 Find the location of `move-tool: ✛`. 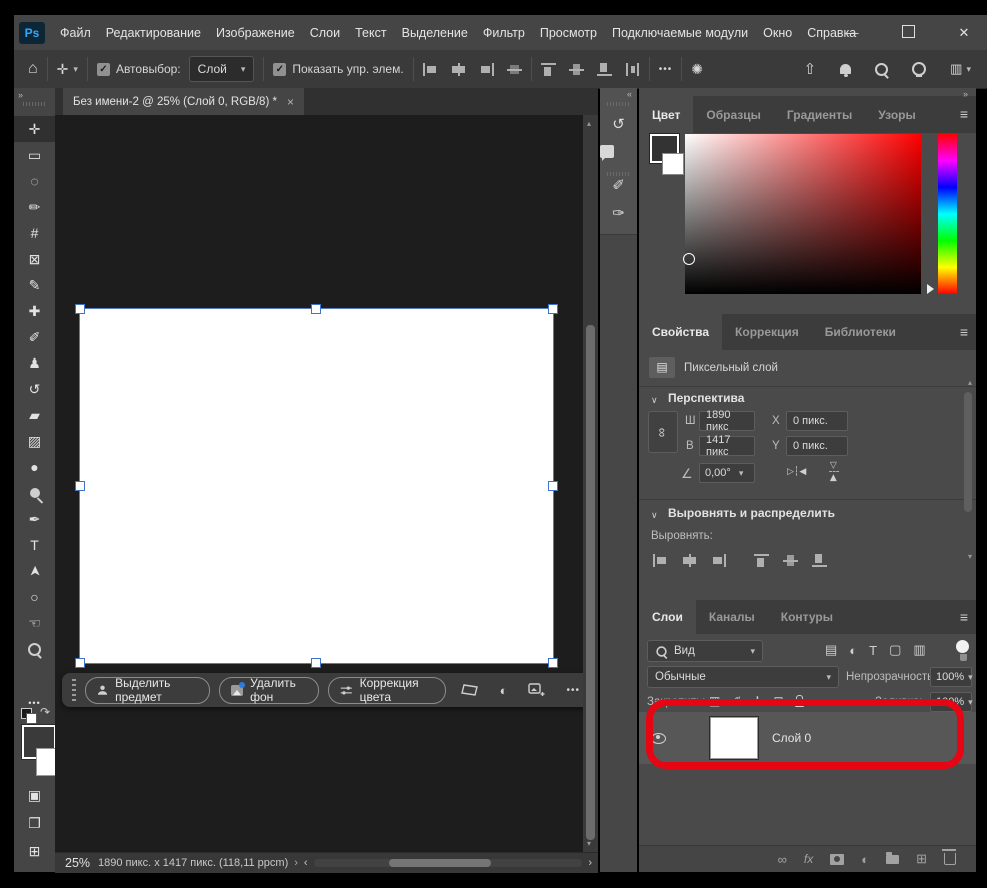

move-tool: ✛ is located at coordinates (34, 129).